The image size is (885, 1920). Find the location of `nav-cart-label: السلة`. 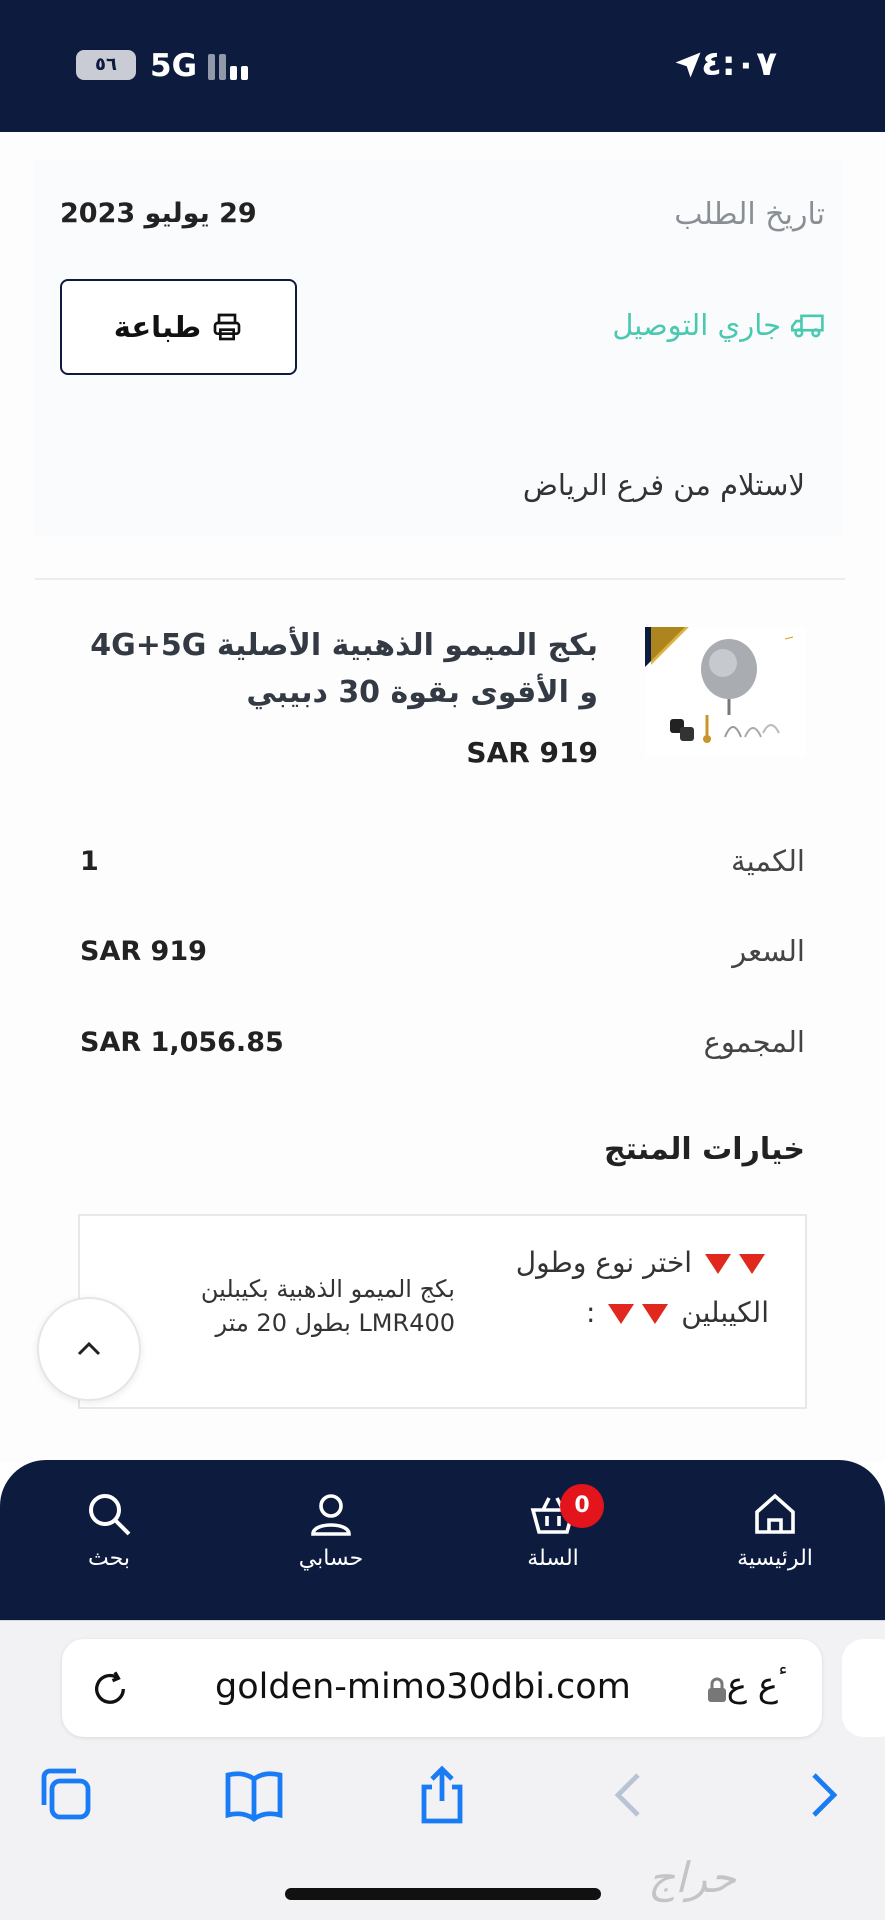

nav-cart-label: السلة is located at coordinates (553, 1558).